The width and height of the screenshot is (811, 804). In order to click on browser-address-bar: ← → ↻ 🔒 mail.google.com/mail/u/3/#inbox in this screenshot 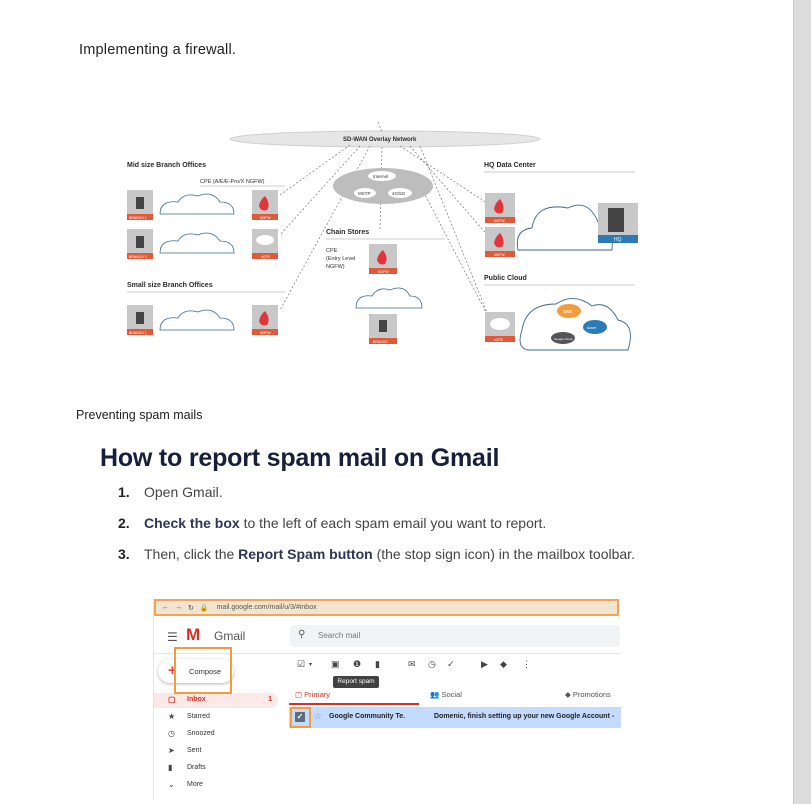, I will do `click(386, 607)`.